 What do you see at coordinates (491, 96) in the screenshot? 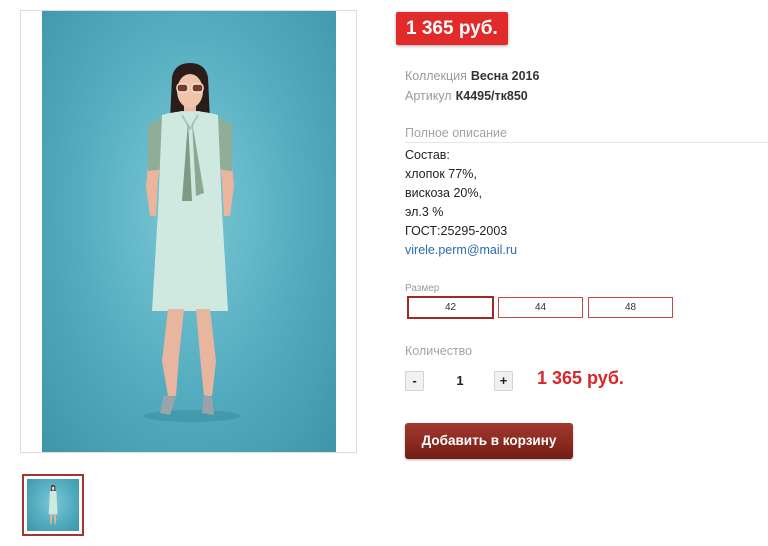
I see `sku-value: К4495/тк850` at bounding box center [491, 96].